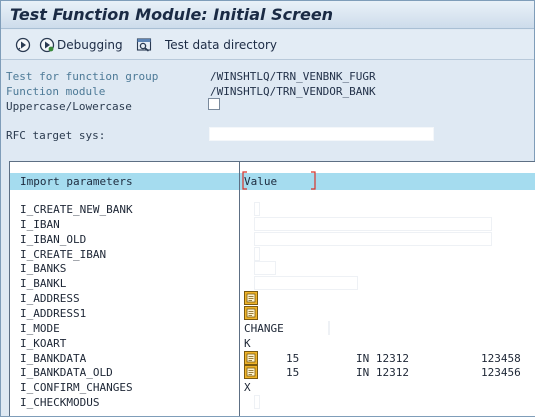 The width and height of the screenshot is (535, 417). I want to click on function-module-value: /WINSHTLQ/TRN_VENDOR_BANK, so click(293, 91).